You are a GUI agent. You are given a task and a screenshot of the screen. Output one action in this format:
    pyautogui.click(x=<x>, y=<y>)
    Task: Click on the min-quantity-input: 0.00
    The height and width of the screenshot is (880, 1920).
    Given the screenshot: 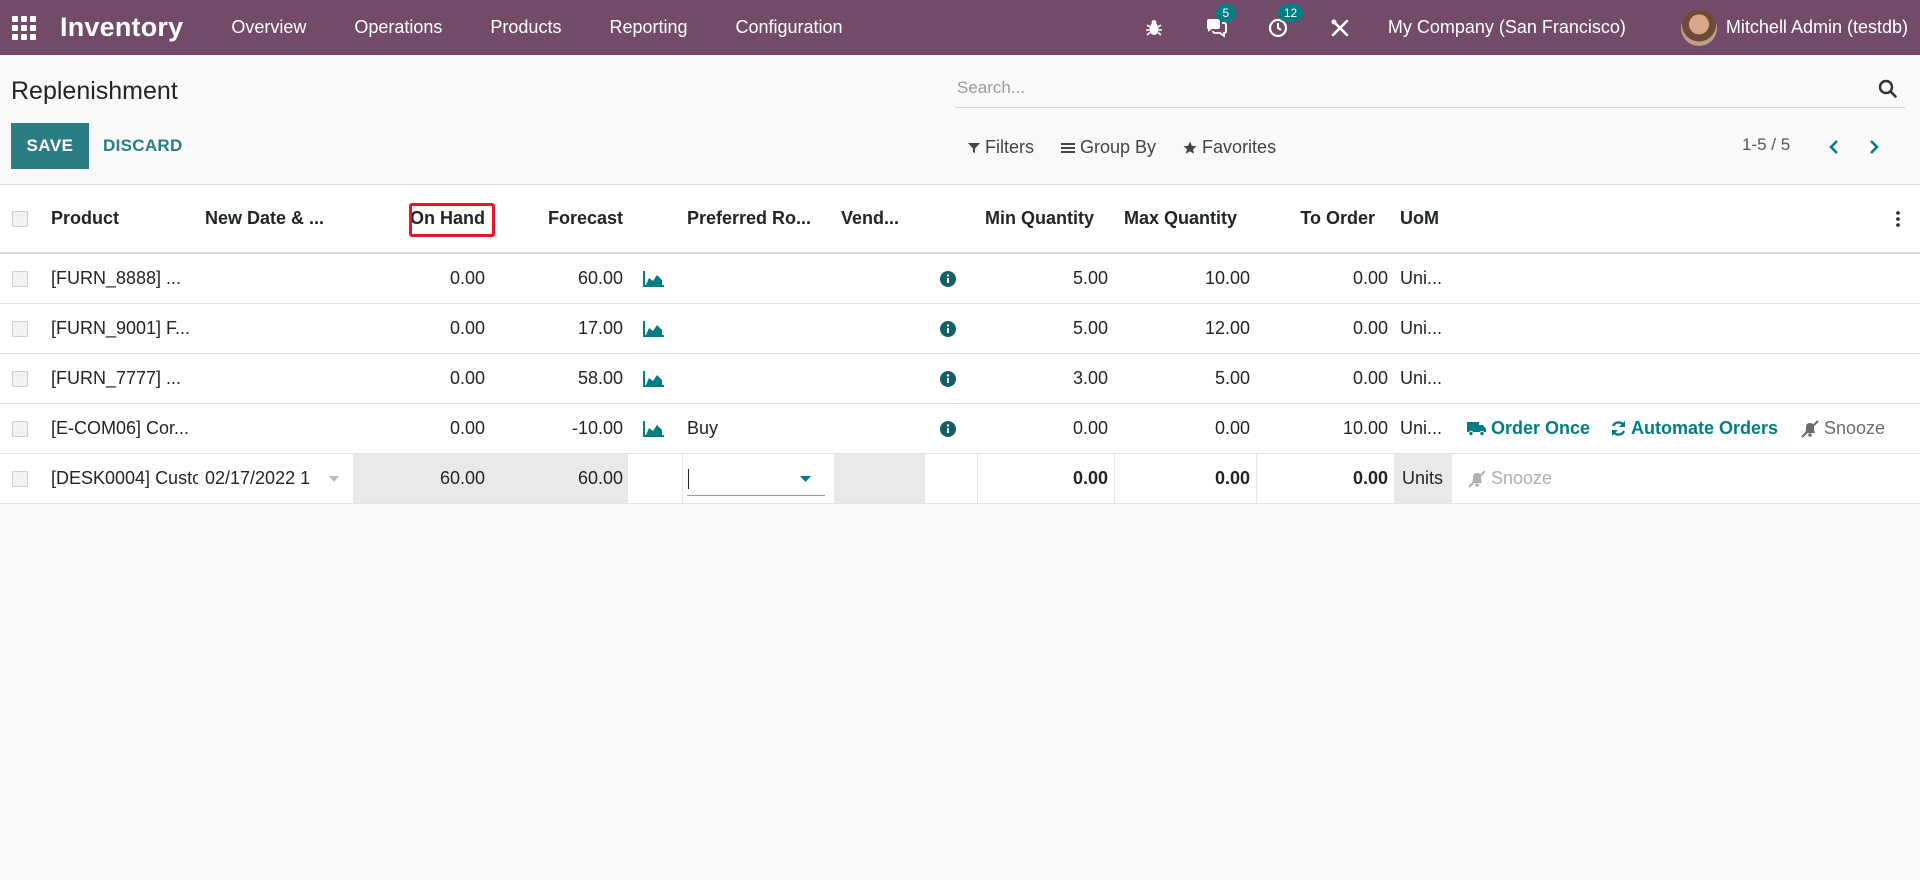 What is the action you would take?
    pyautogui.click(x=1034, y=478)
    